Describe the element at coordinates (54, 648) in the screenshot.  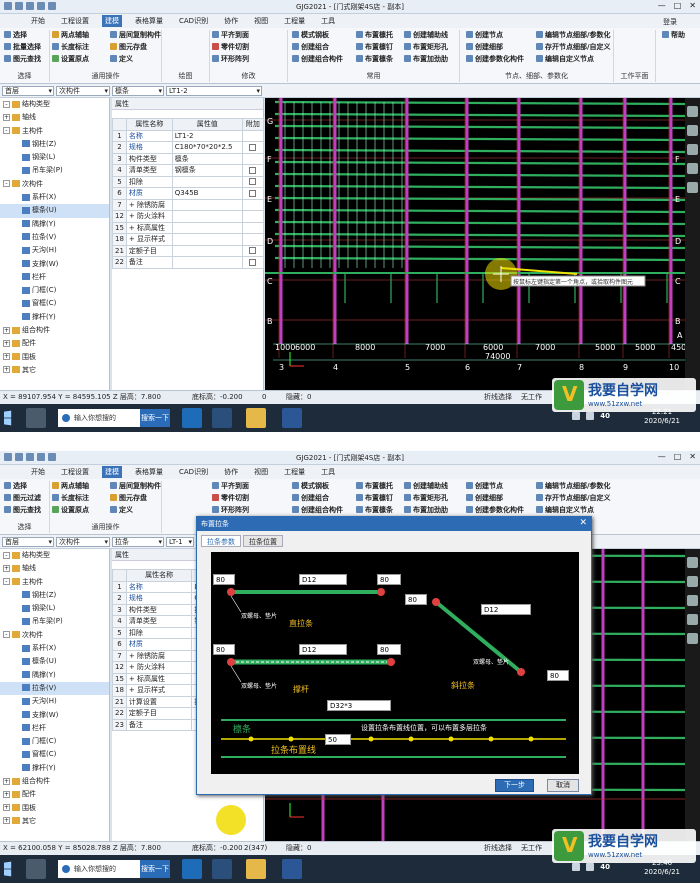
I see `tree-item: 系杆(X)` at that location.